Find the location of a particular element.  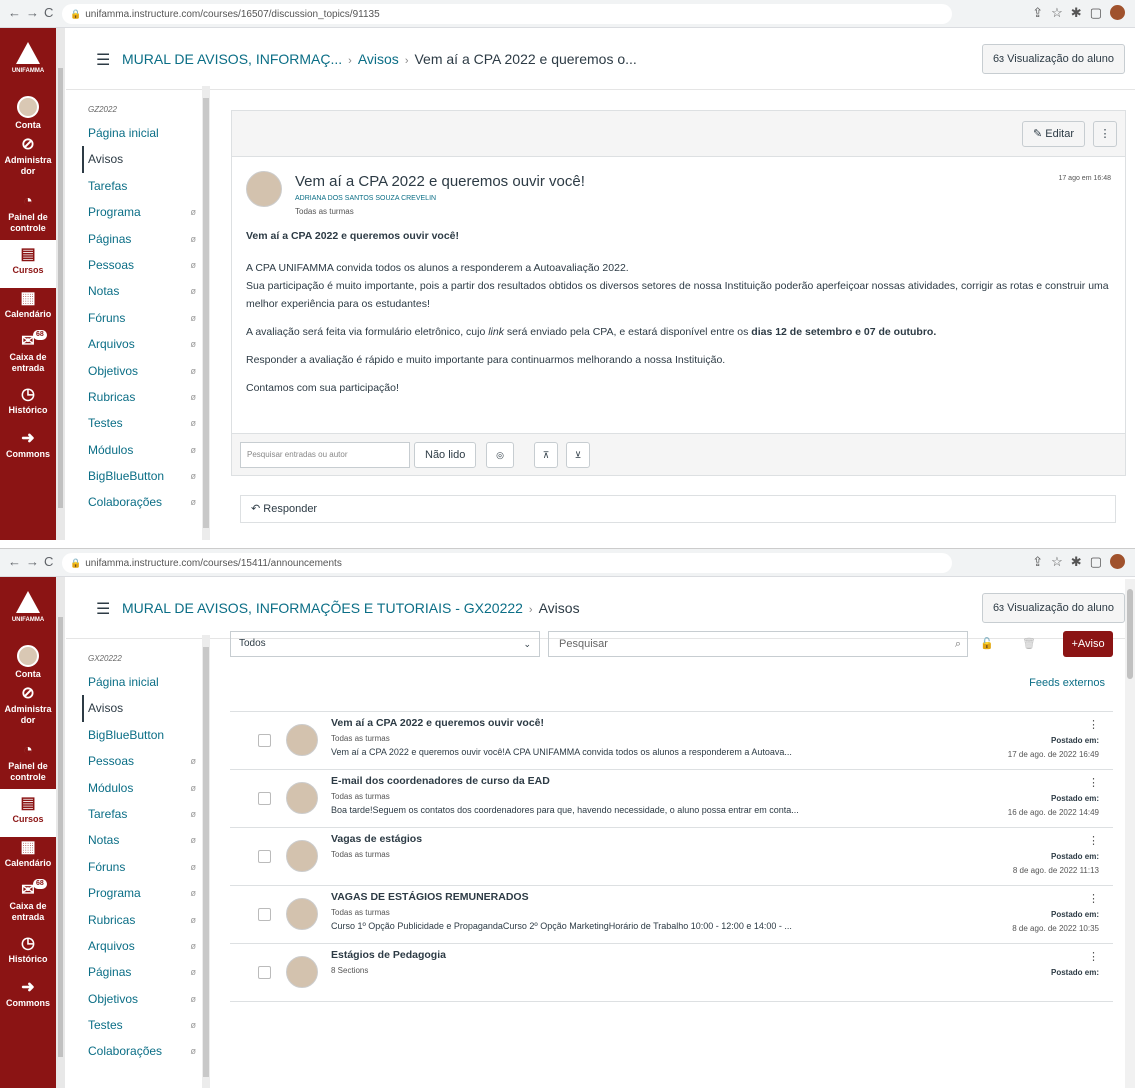

global-nav-inbox: 68 ✉ Caixa de entrada is located at coordinates (28, 352).